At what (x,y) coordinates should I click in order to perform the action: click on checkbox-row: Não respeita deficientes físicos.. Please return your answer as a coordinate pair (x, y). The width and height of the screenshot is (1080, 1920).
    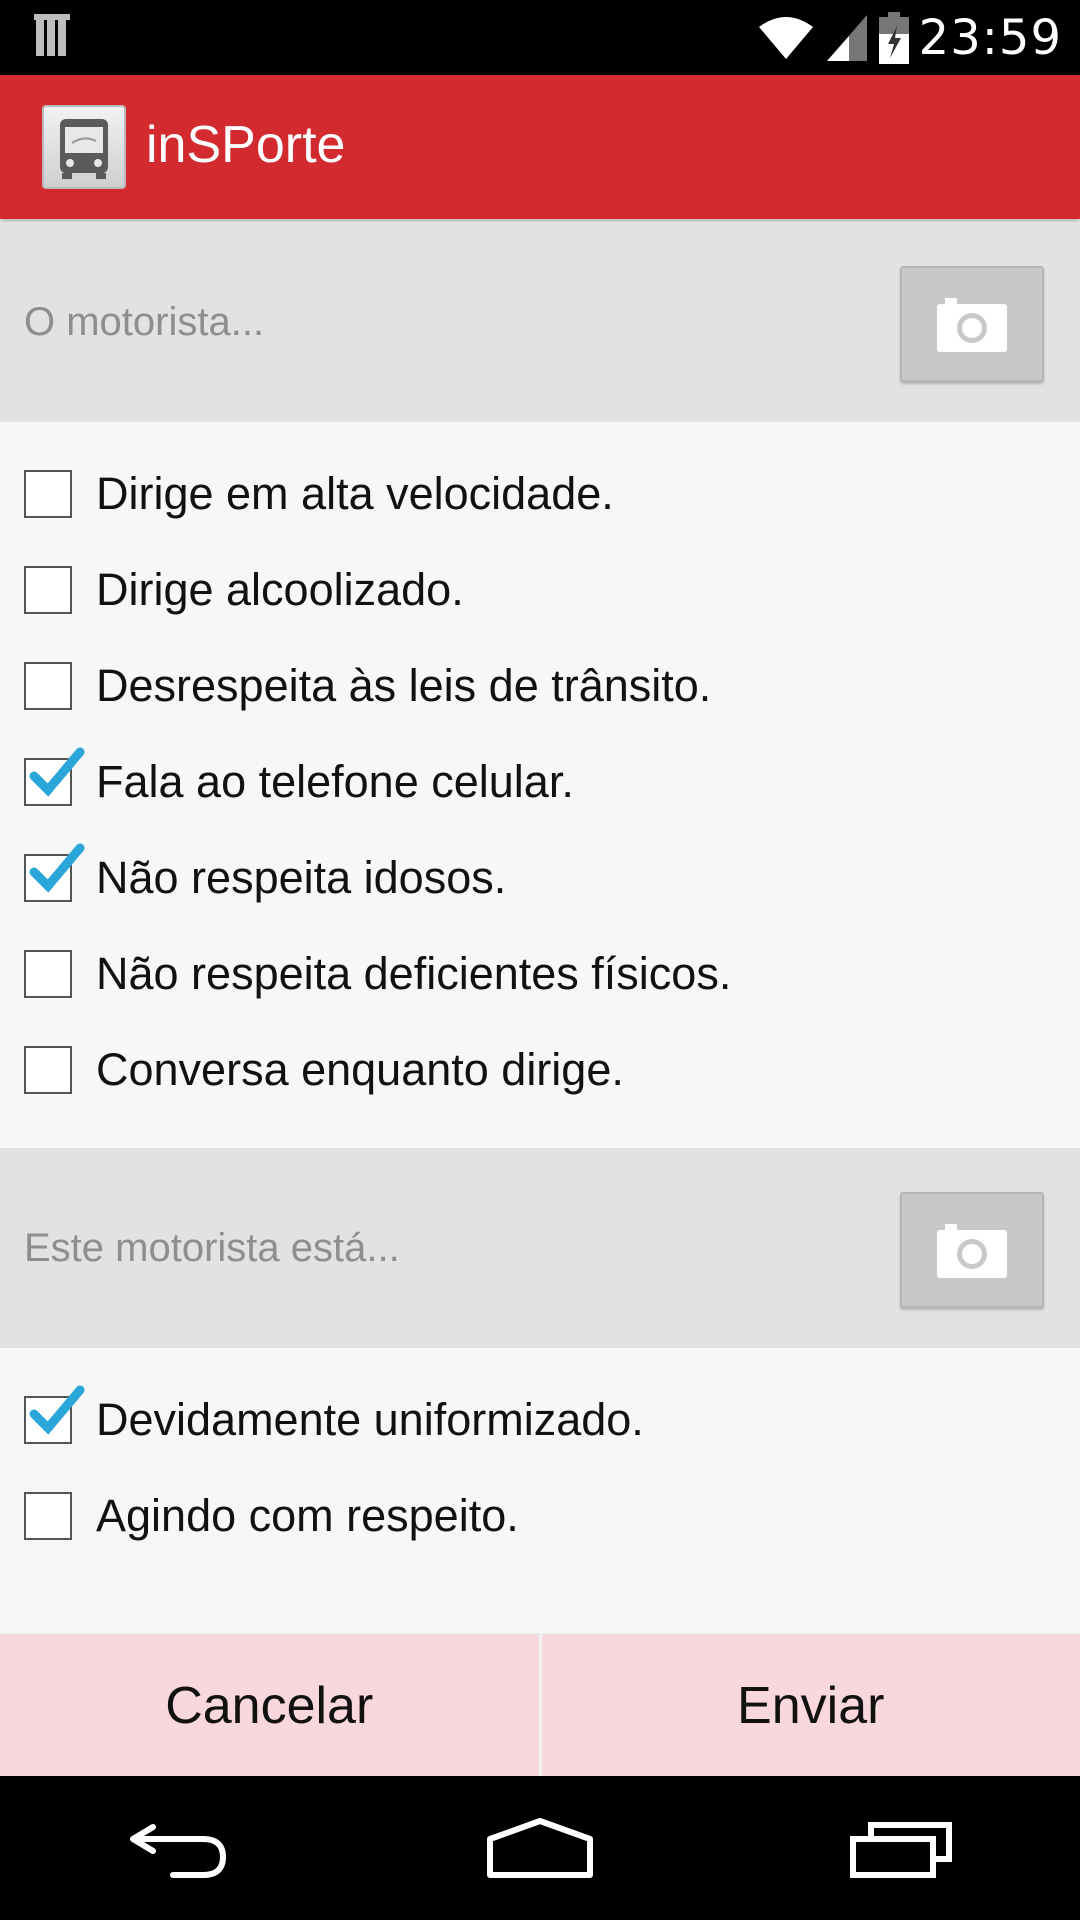
    Looking at the image, I should click on (540, 974).